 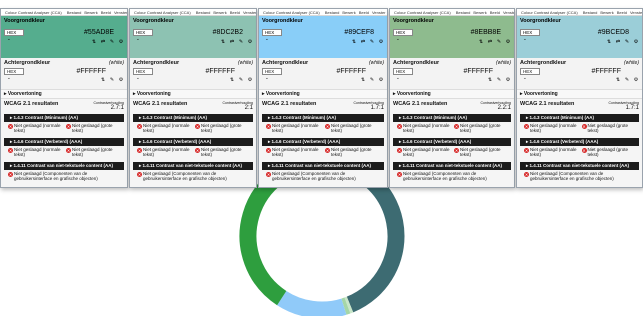 What do you see at coordinates (99, 32) in the screenshot?
I see `foreground-hex-value: #55AD8E` at bounding box center [99, 32].